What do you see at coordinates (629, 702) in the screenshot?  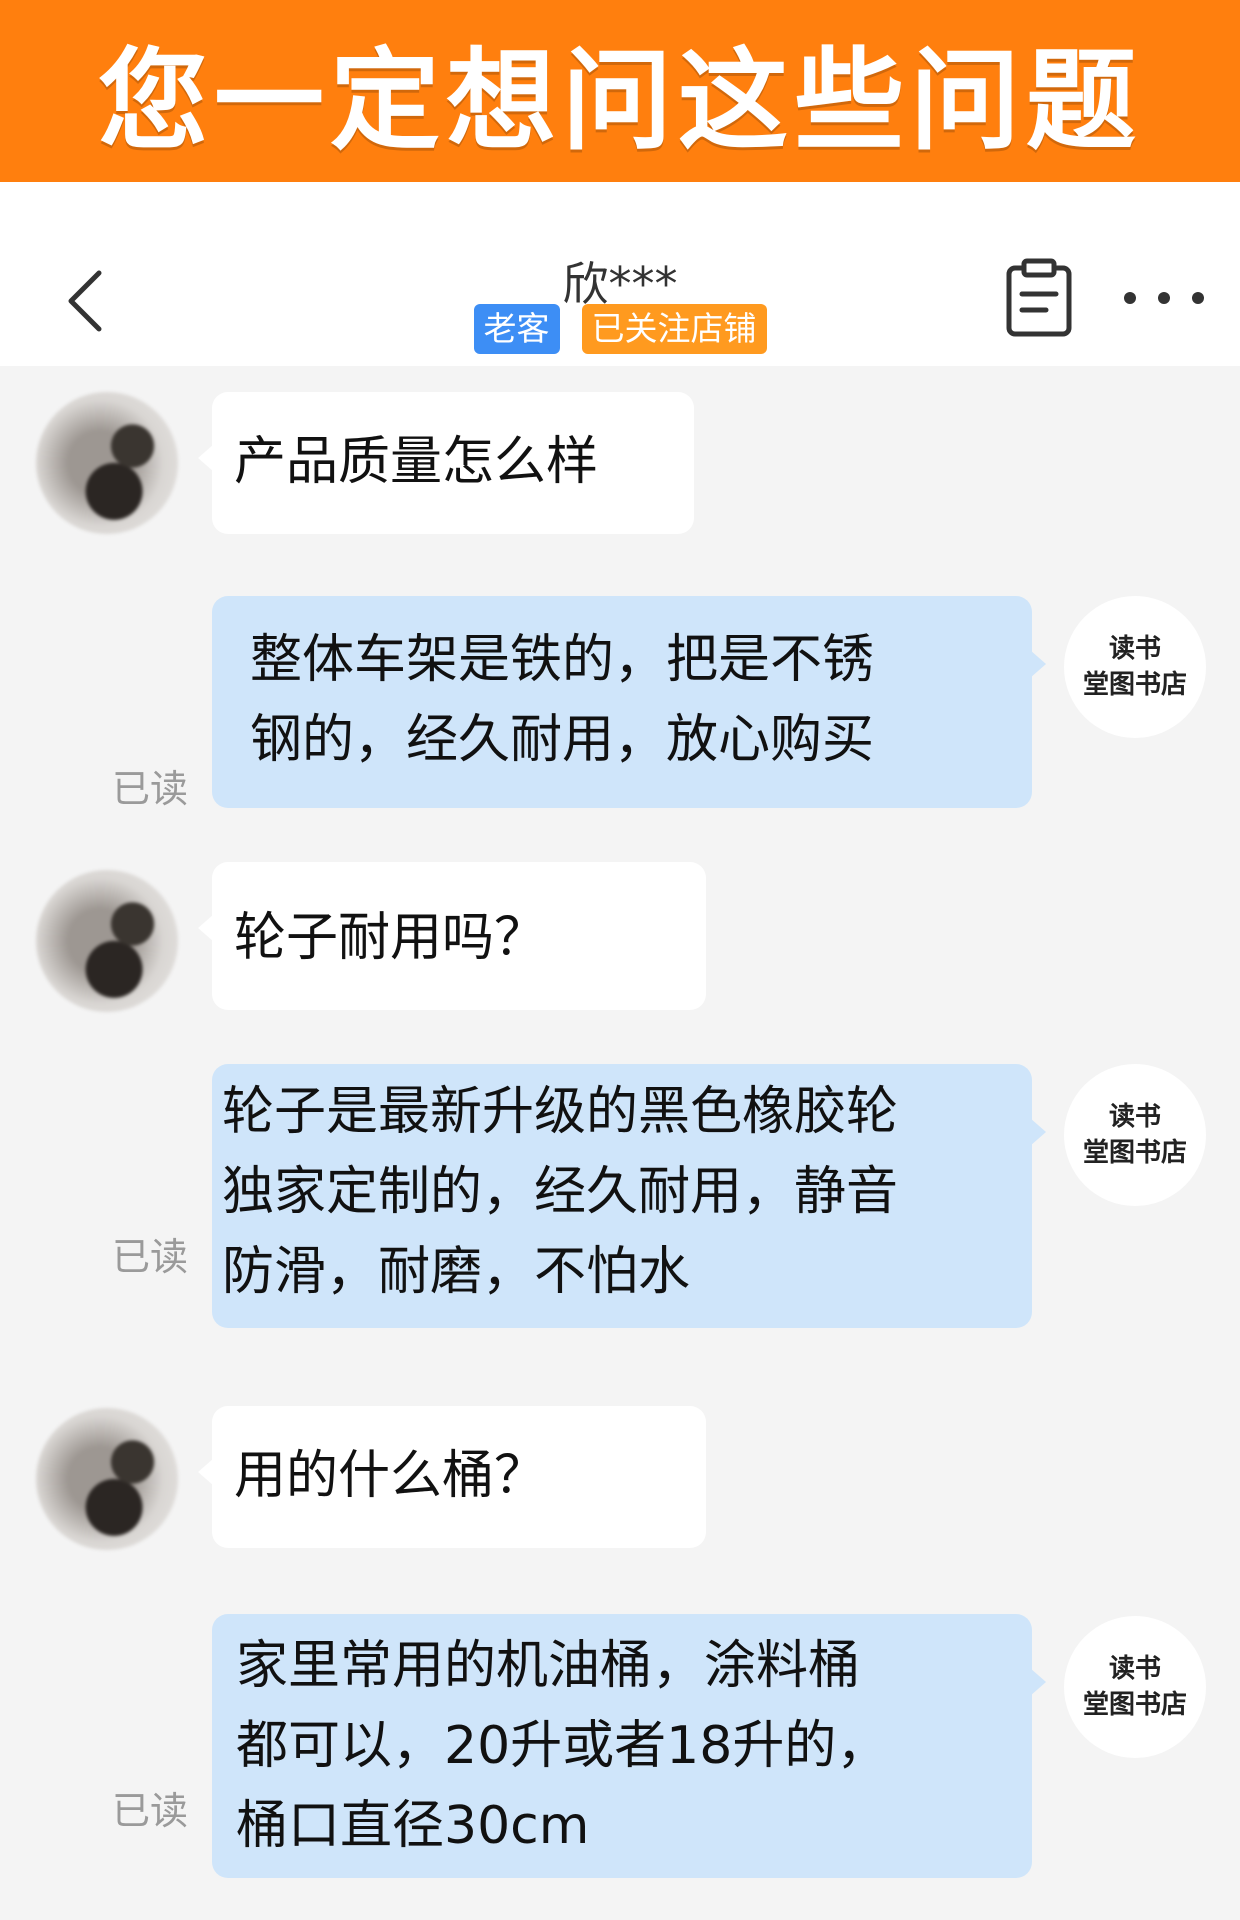 I see `message-outgoing: 整体车架是铁的，把是不锈 钢的，经久耐用，放心购买` at bounding box center [629, 702].